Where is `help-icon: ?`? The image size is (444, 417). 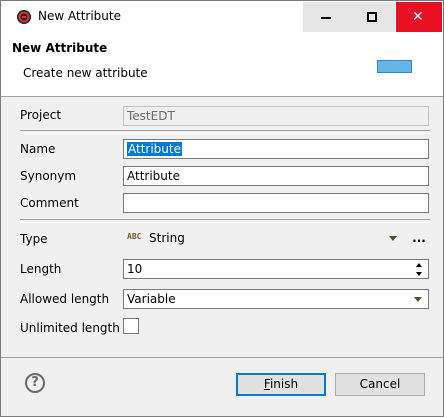 help-icon: ? is located at coordinates (35, 383).